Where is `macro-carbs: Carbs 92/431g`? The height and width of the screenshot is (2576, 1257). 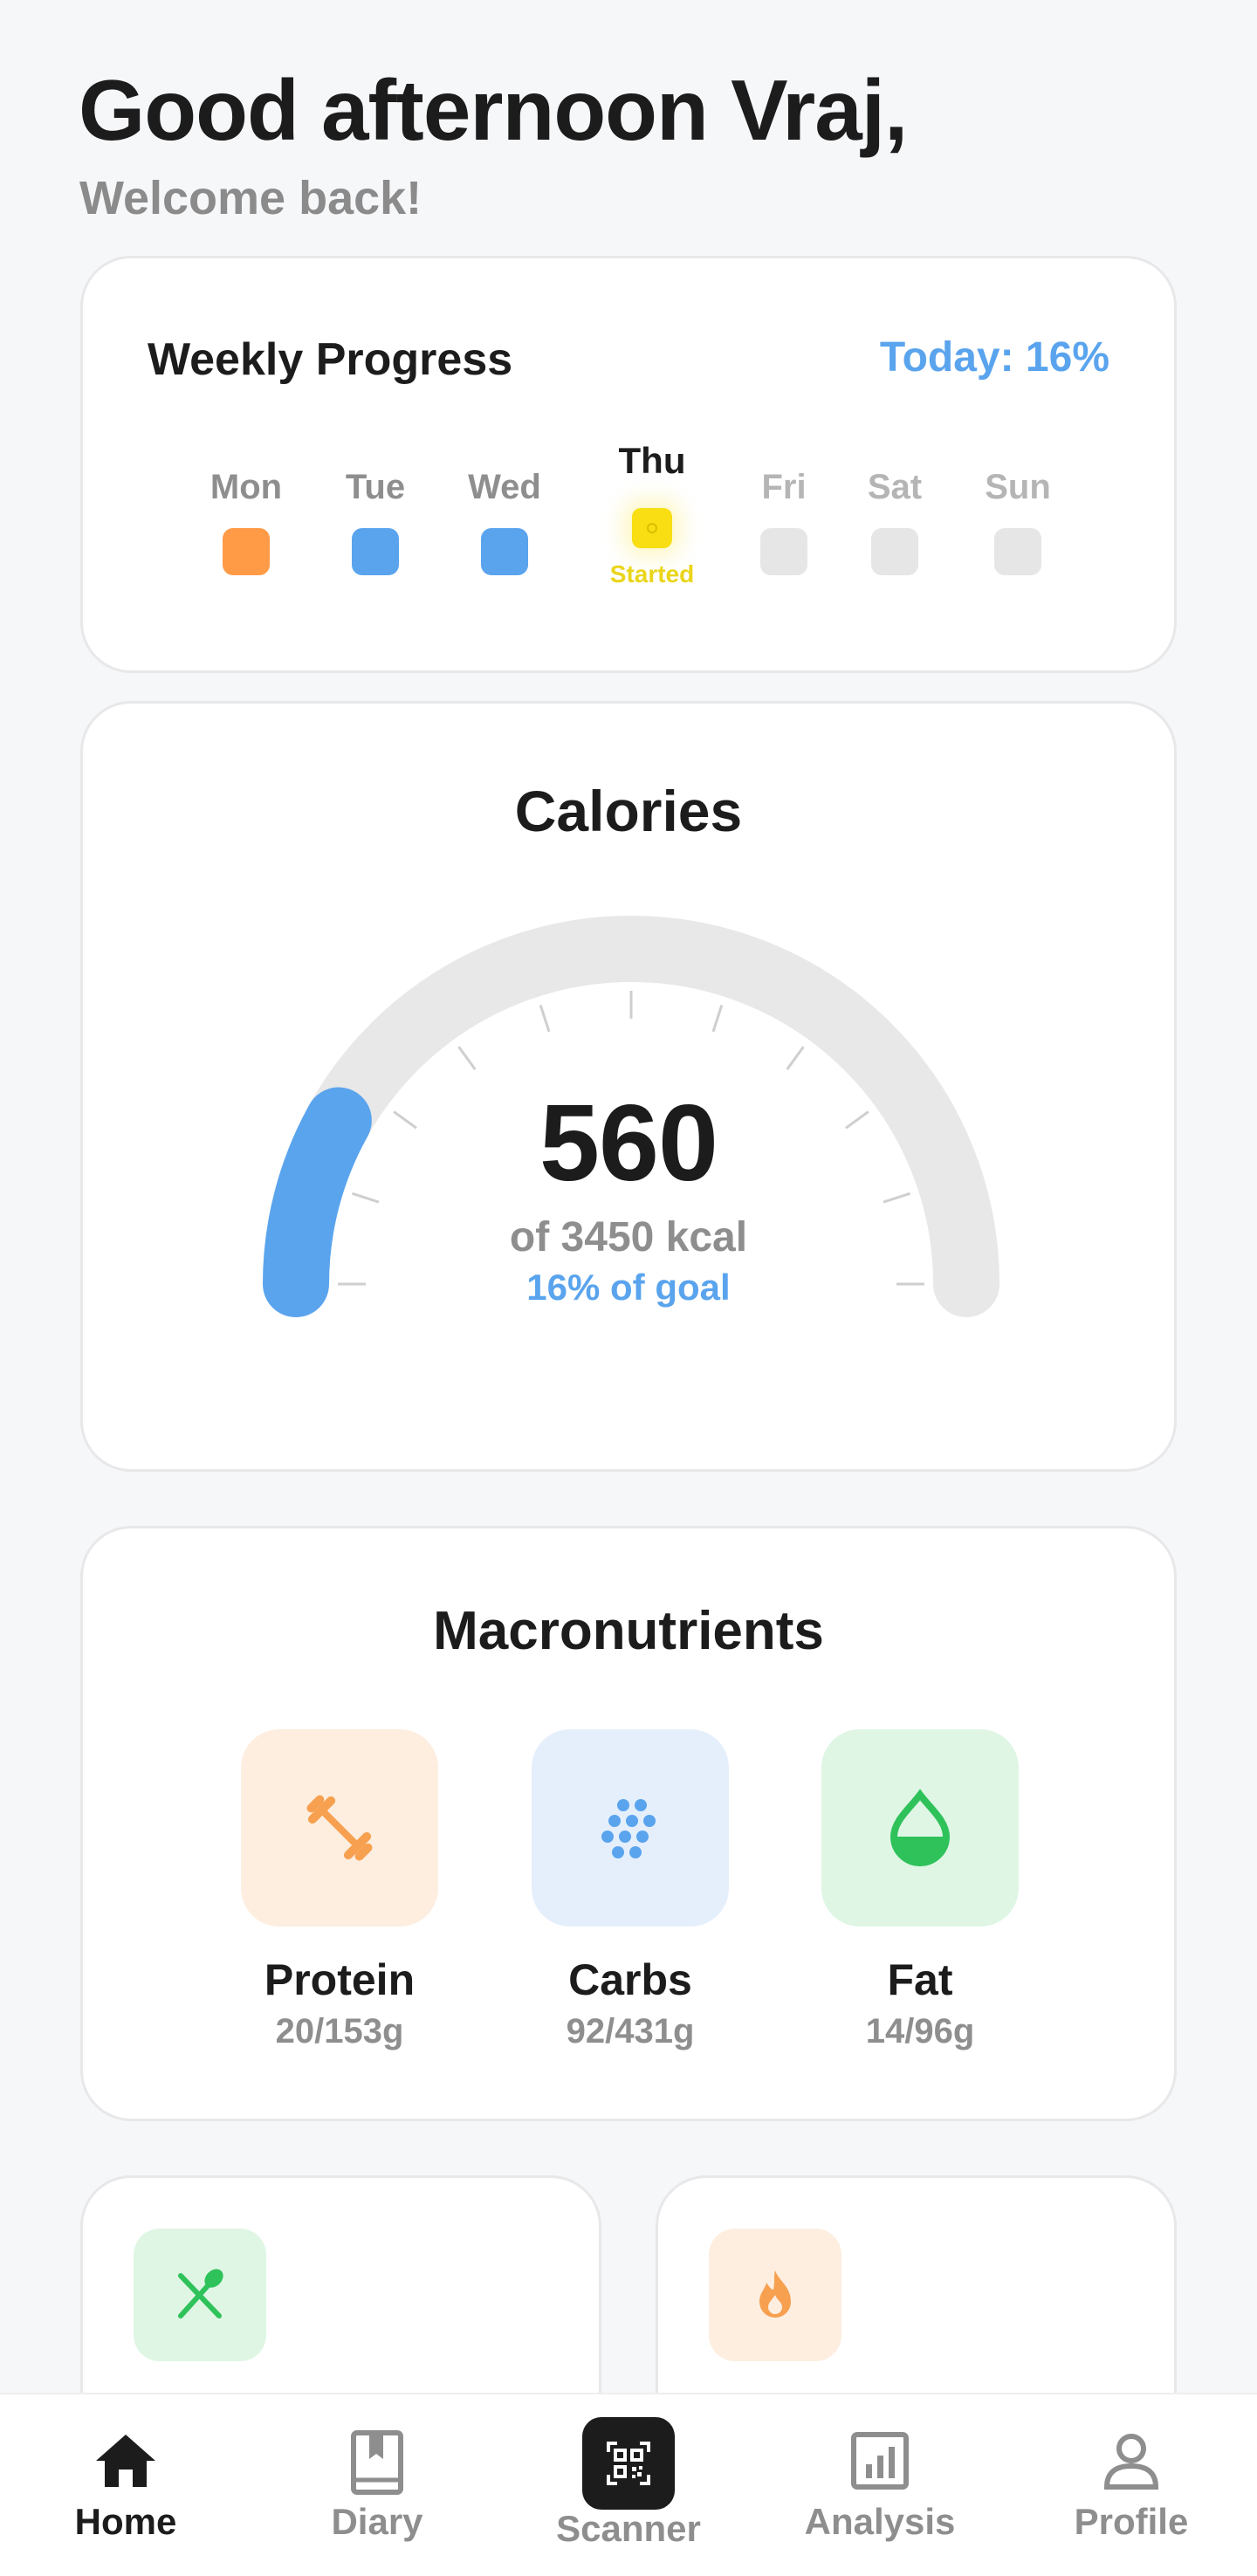
macro-carbs: Carbs 92/431g is located at coordinates (630, 1890).